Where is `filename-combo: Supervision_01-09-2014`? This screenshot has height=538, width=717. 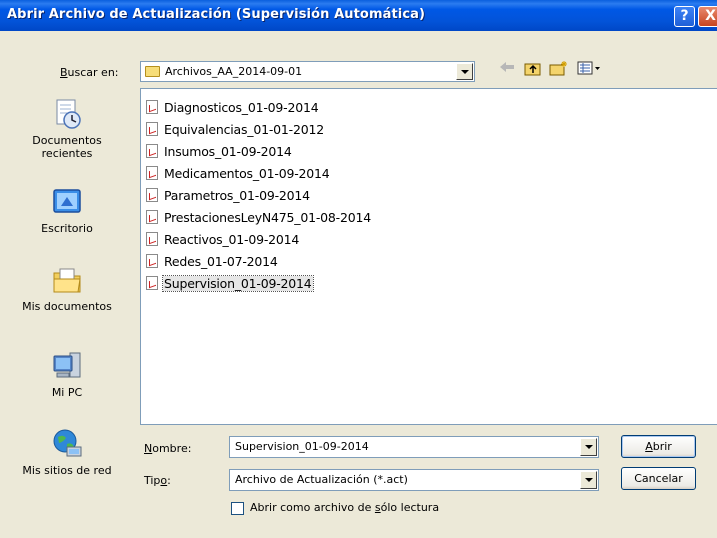
filename-combo: Supervision_01-09-2014 is located at coordinates (414, 447).